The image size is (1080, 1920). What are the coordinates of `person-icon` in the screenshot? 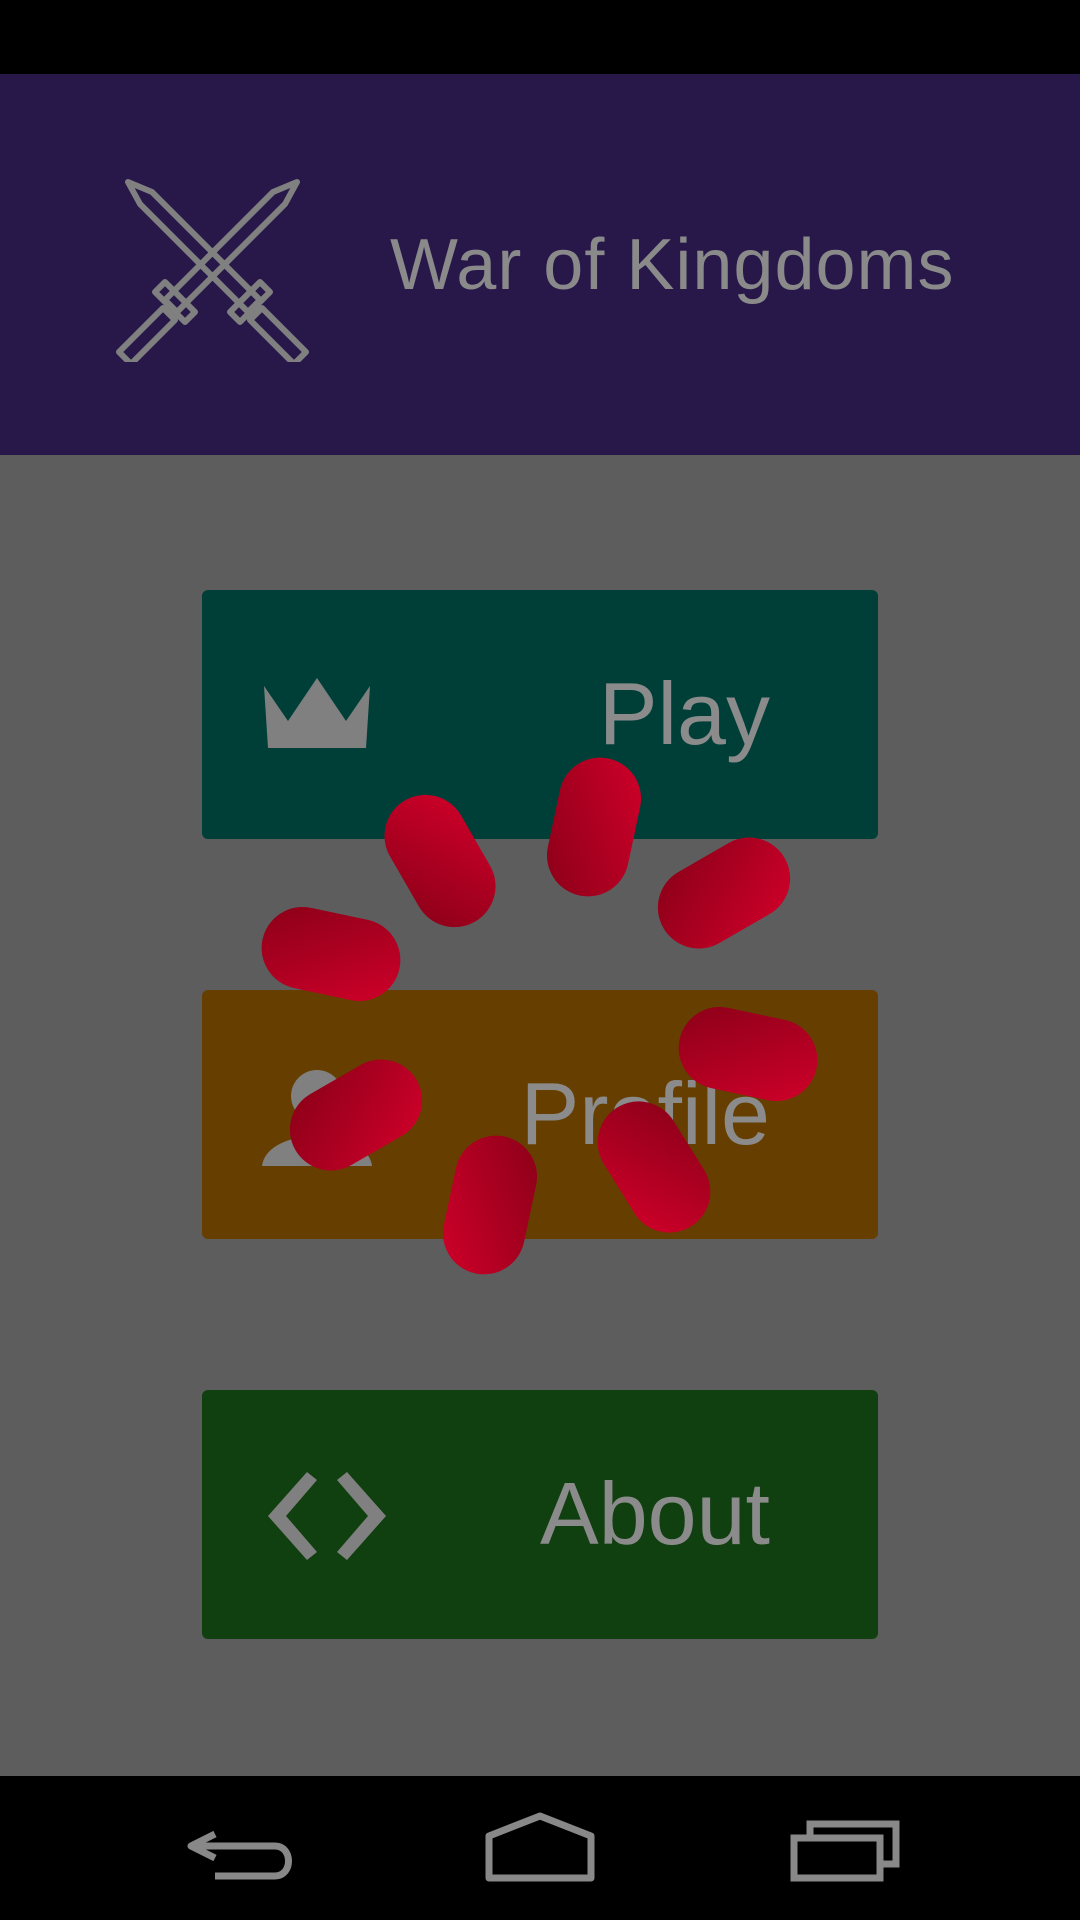 It's located at (317, 1118).